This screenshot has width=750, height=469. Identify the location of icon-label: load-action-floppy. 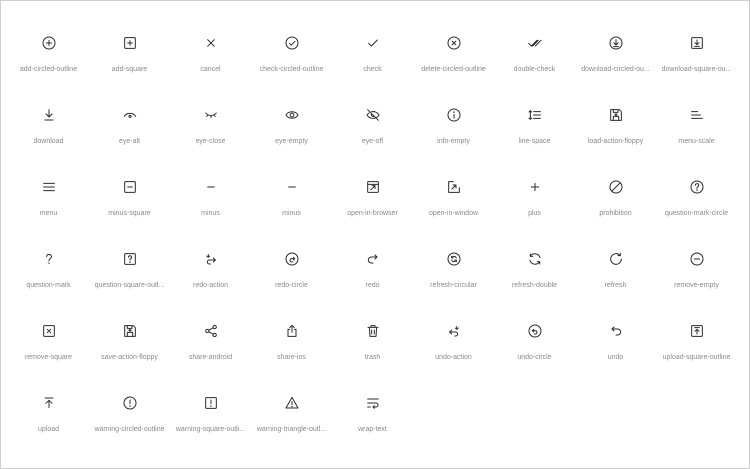
(615, 141).